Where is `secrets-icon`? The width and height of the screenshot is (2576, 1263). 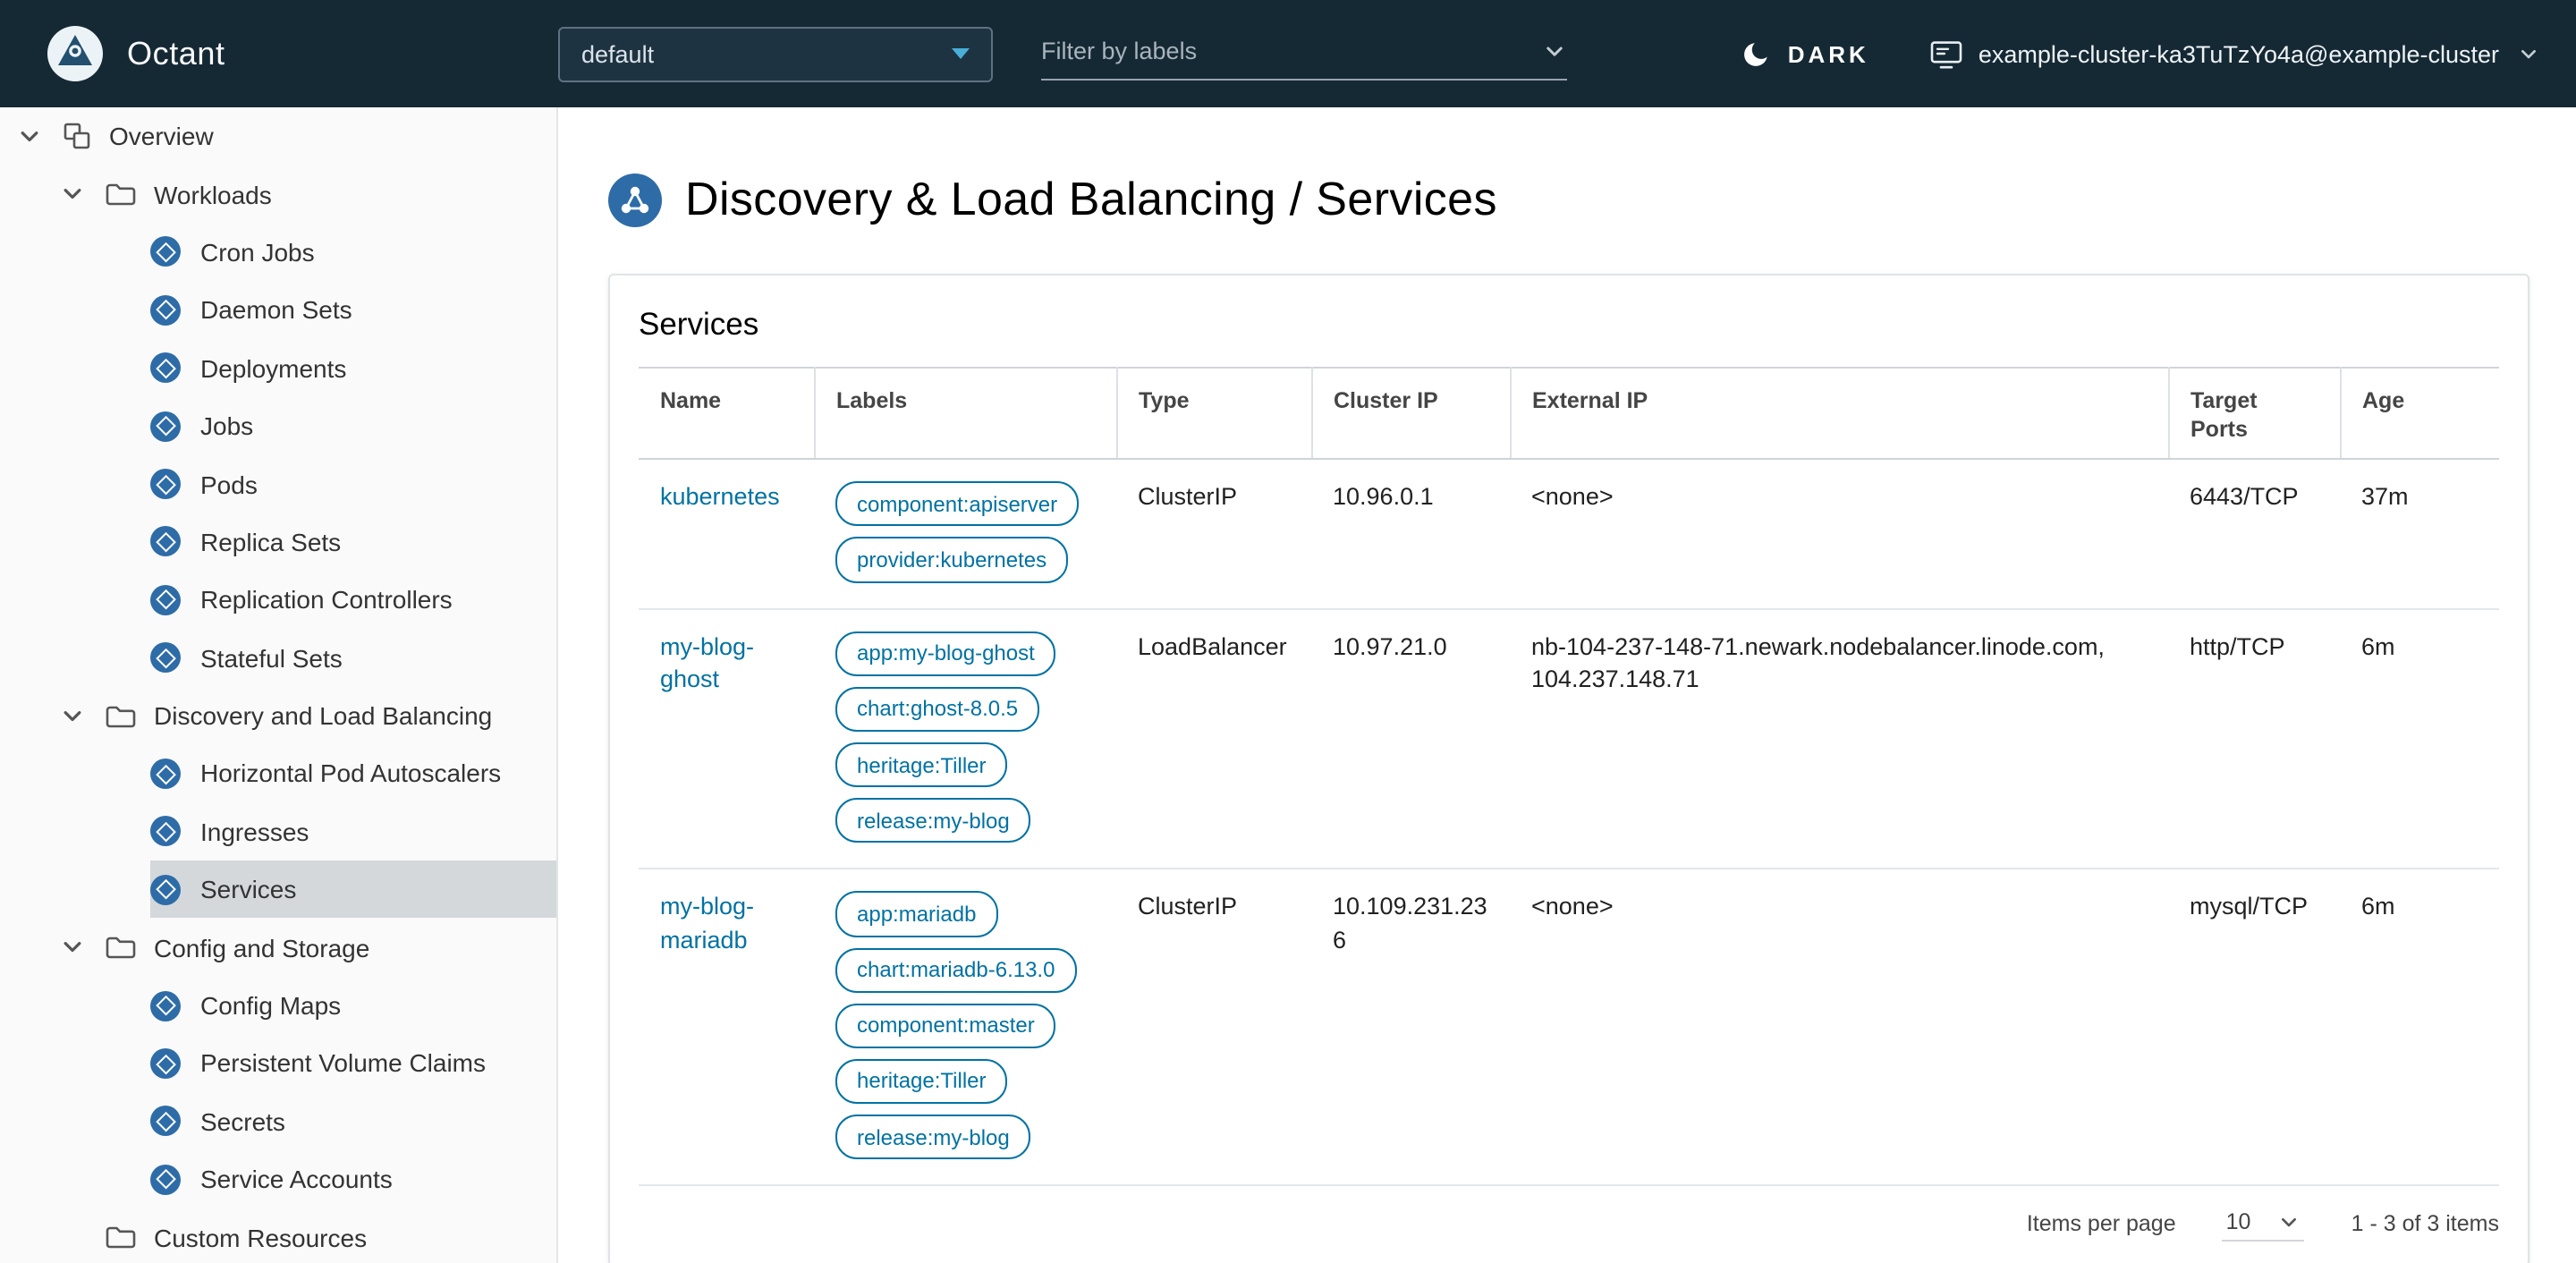
secrets-icon is located at coordinates (165, 1121).